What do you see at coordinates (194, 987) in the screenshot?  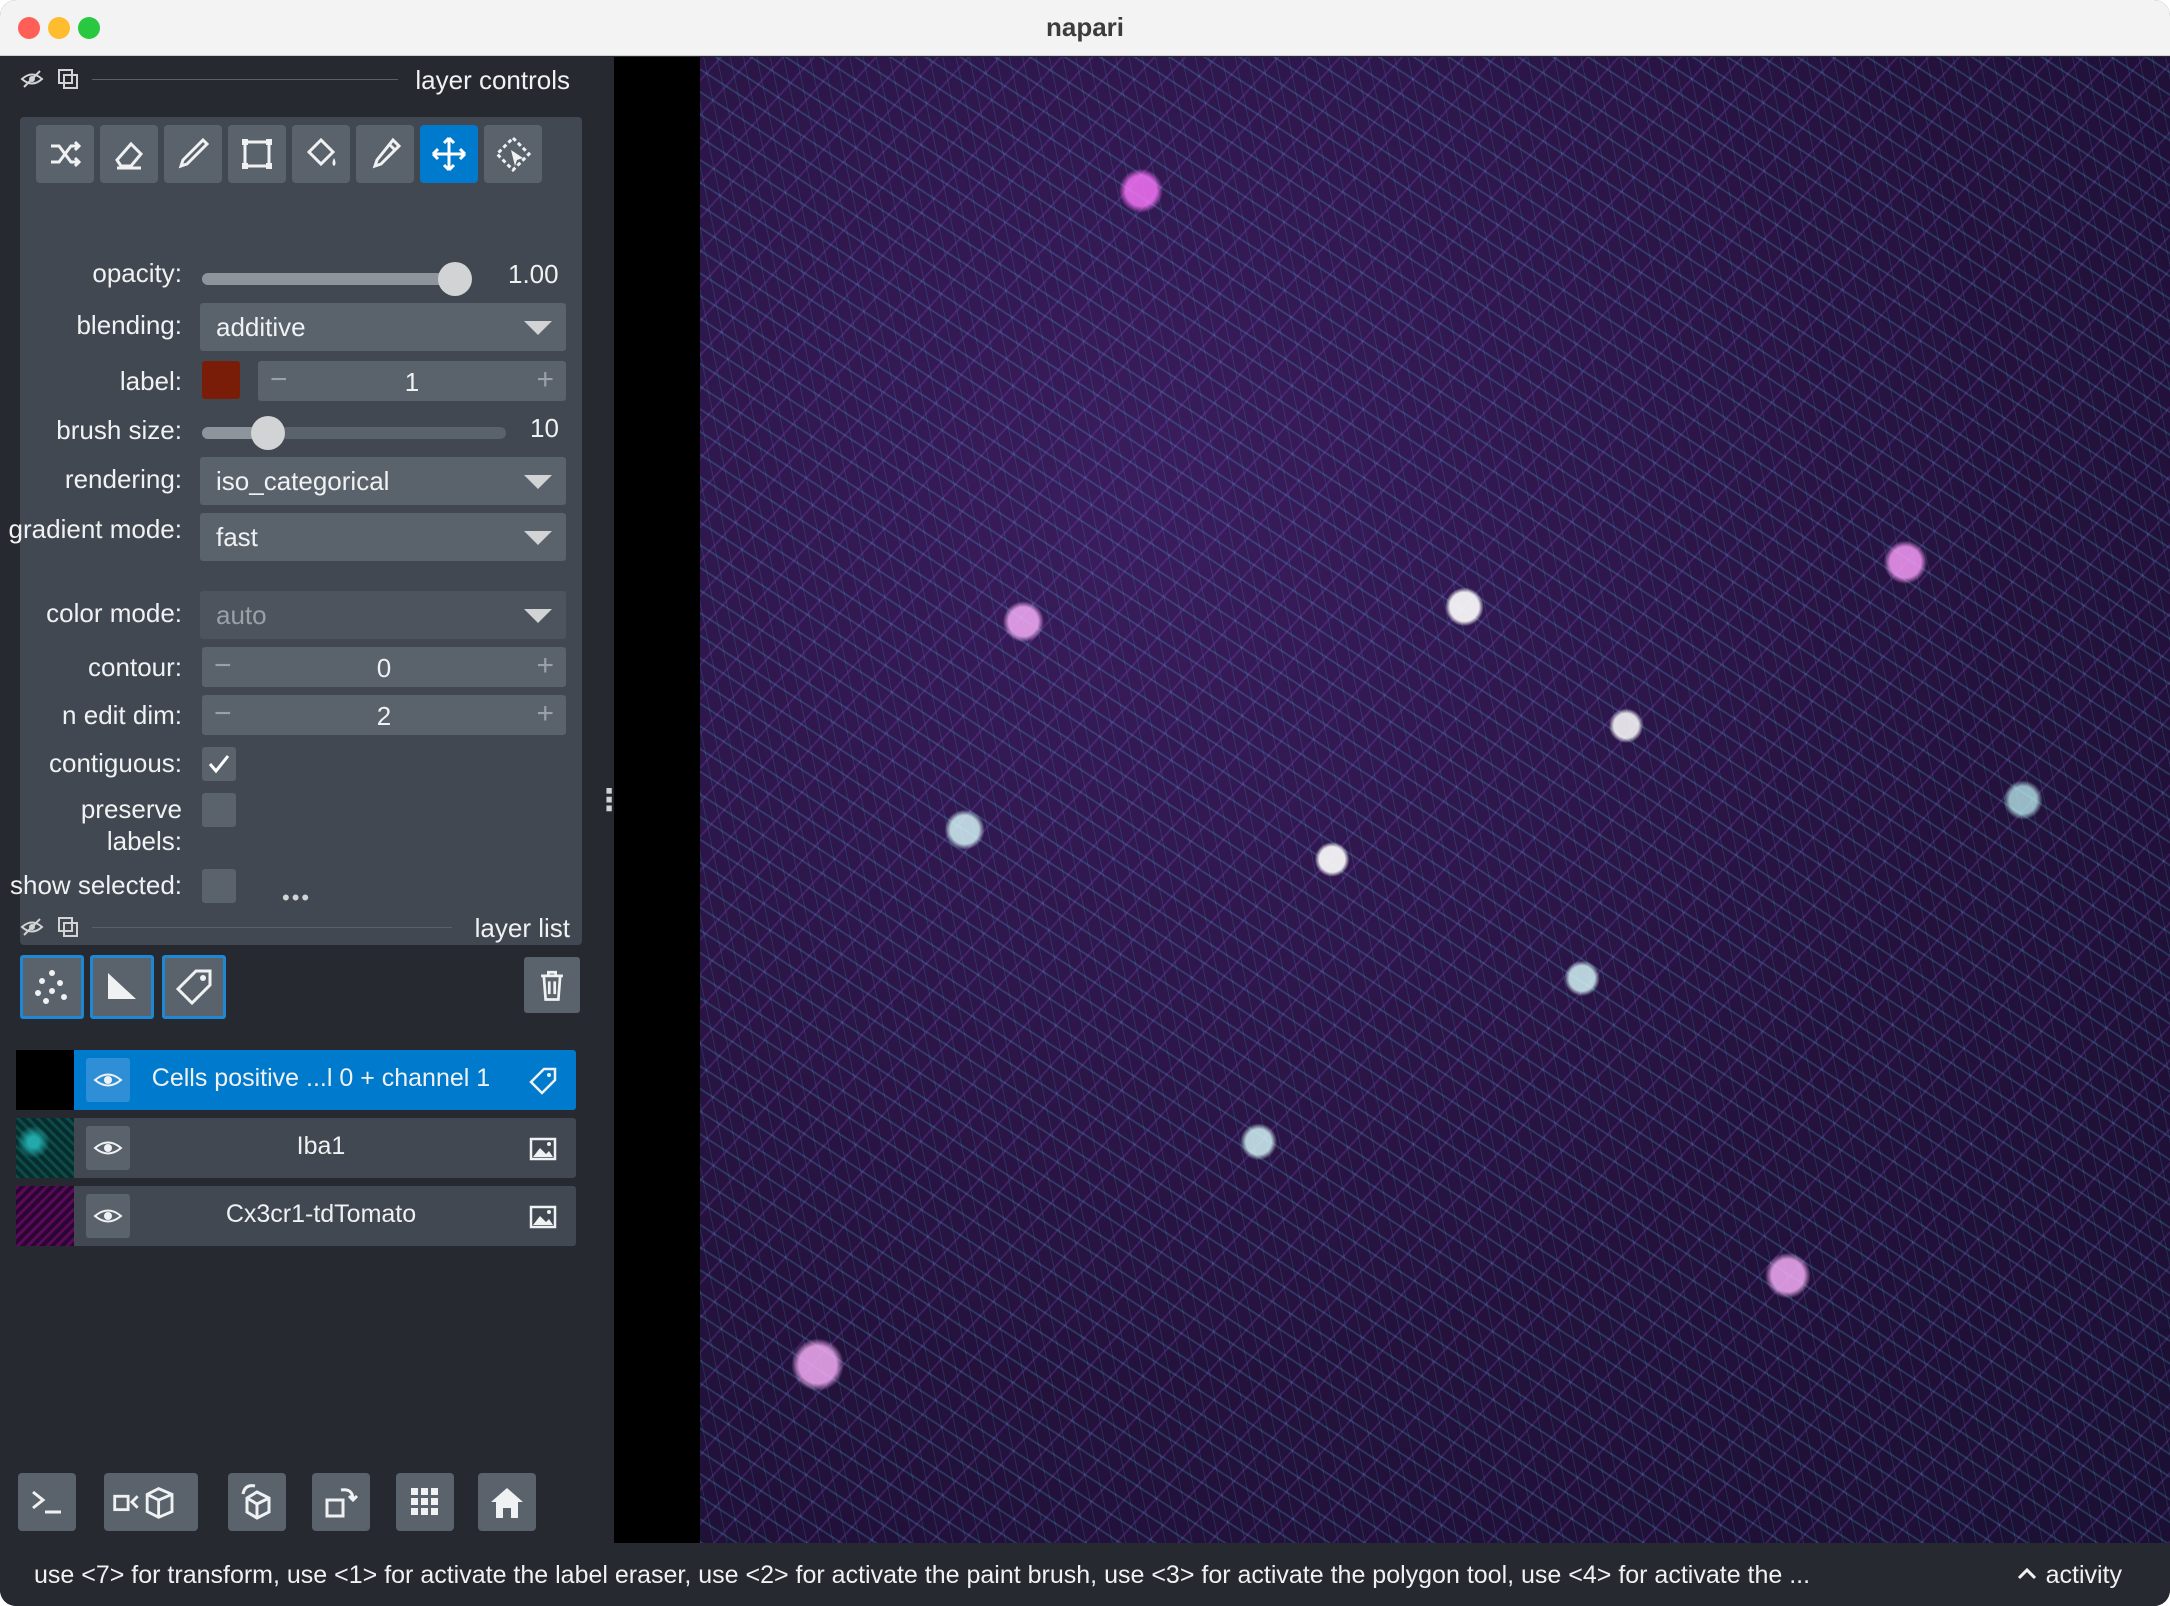 I see `new-labels-layer-button` at bounding box center [194, 987].